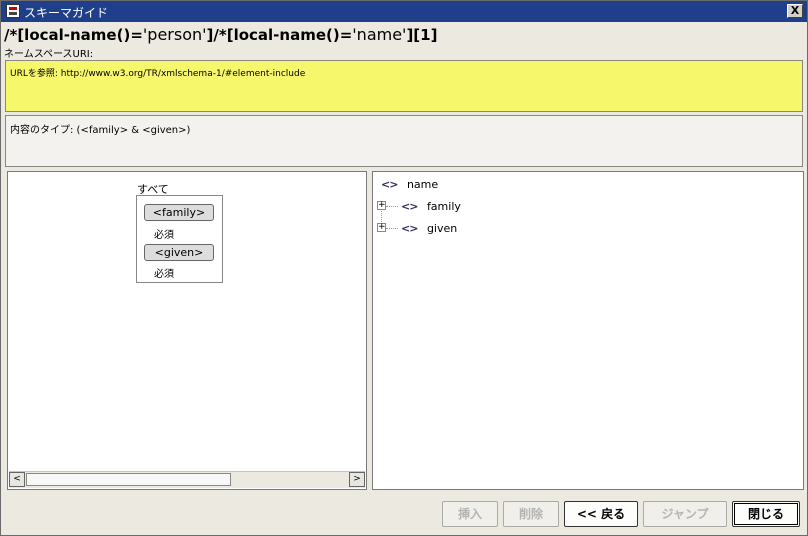 The height and width of the screenshot is (536, 808). I want to click on tree-item-name: <> name, so click(409, 184).